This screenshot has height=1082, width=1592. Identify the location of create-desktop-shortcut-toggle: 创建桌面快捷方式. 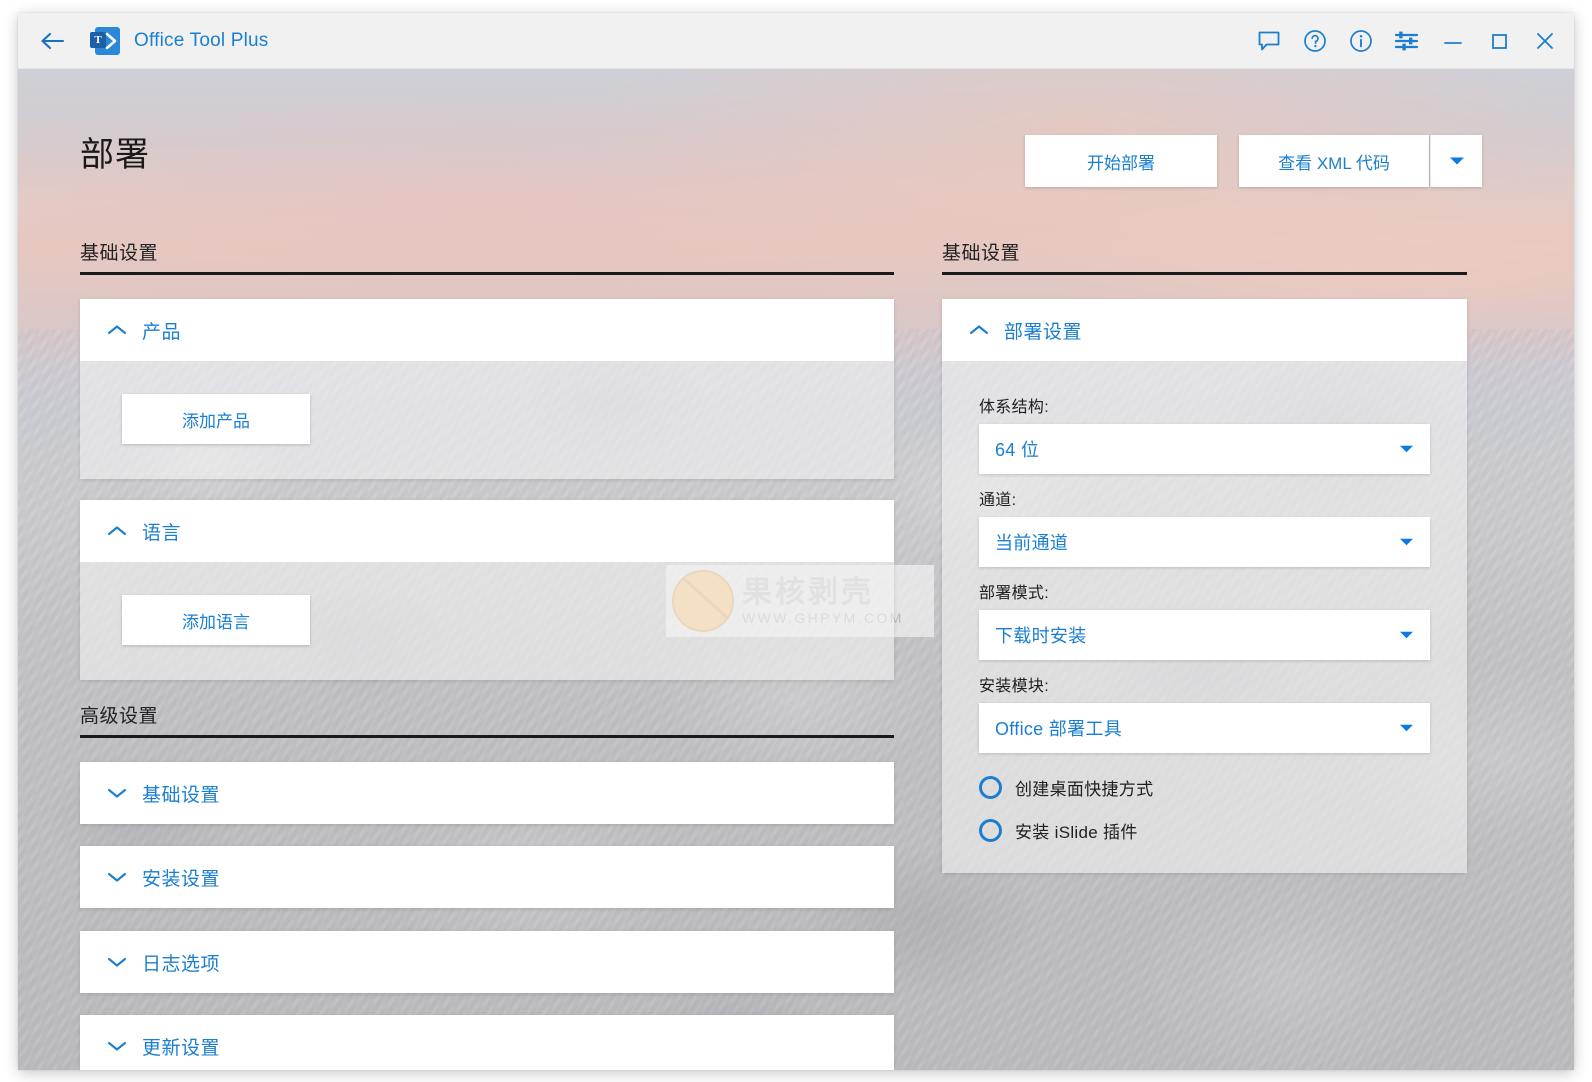
(1204, 787).